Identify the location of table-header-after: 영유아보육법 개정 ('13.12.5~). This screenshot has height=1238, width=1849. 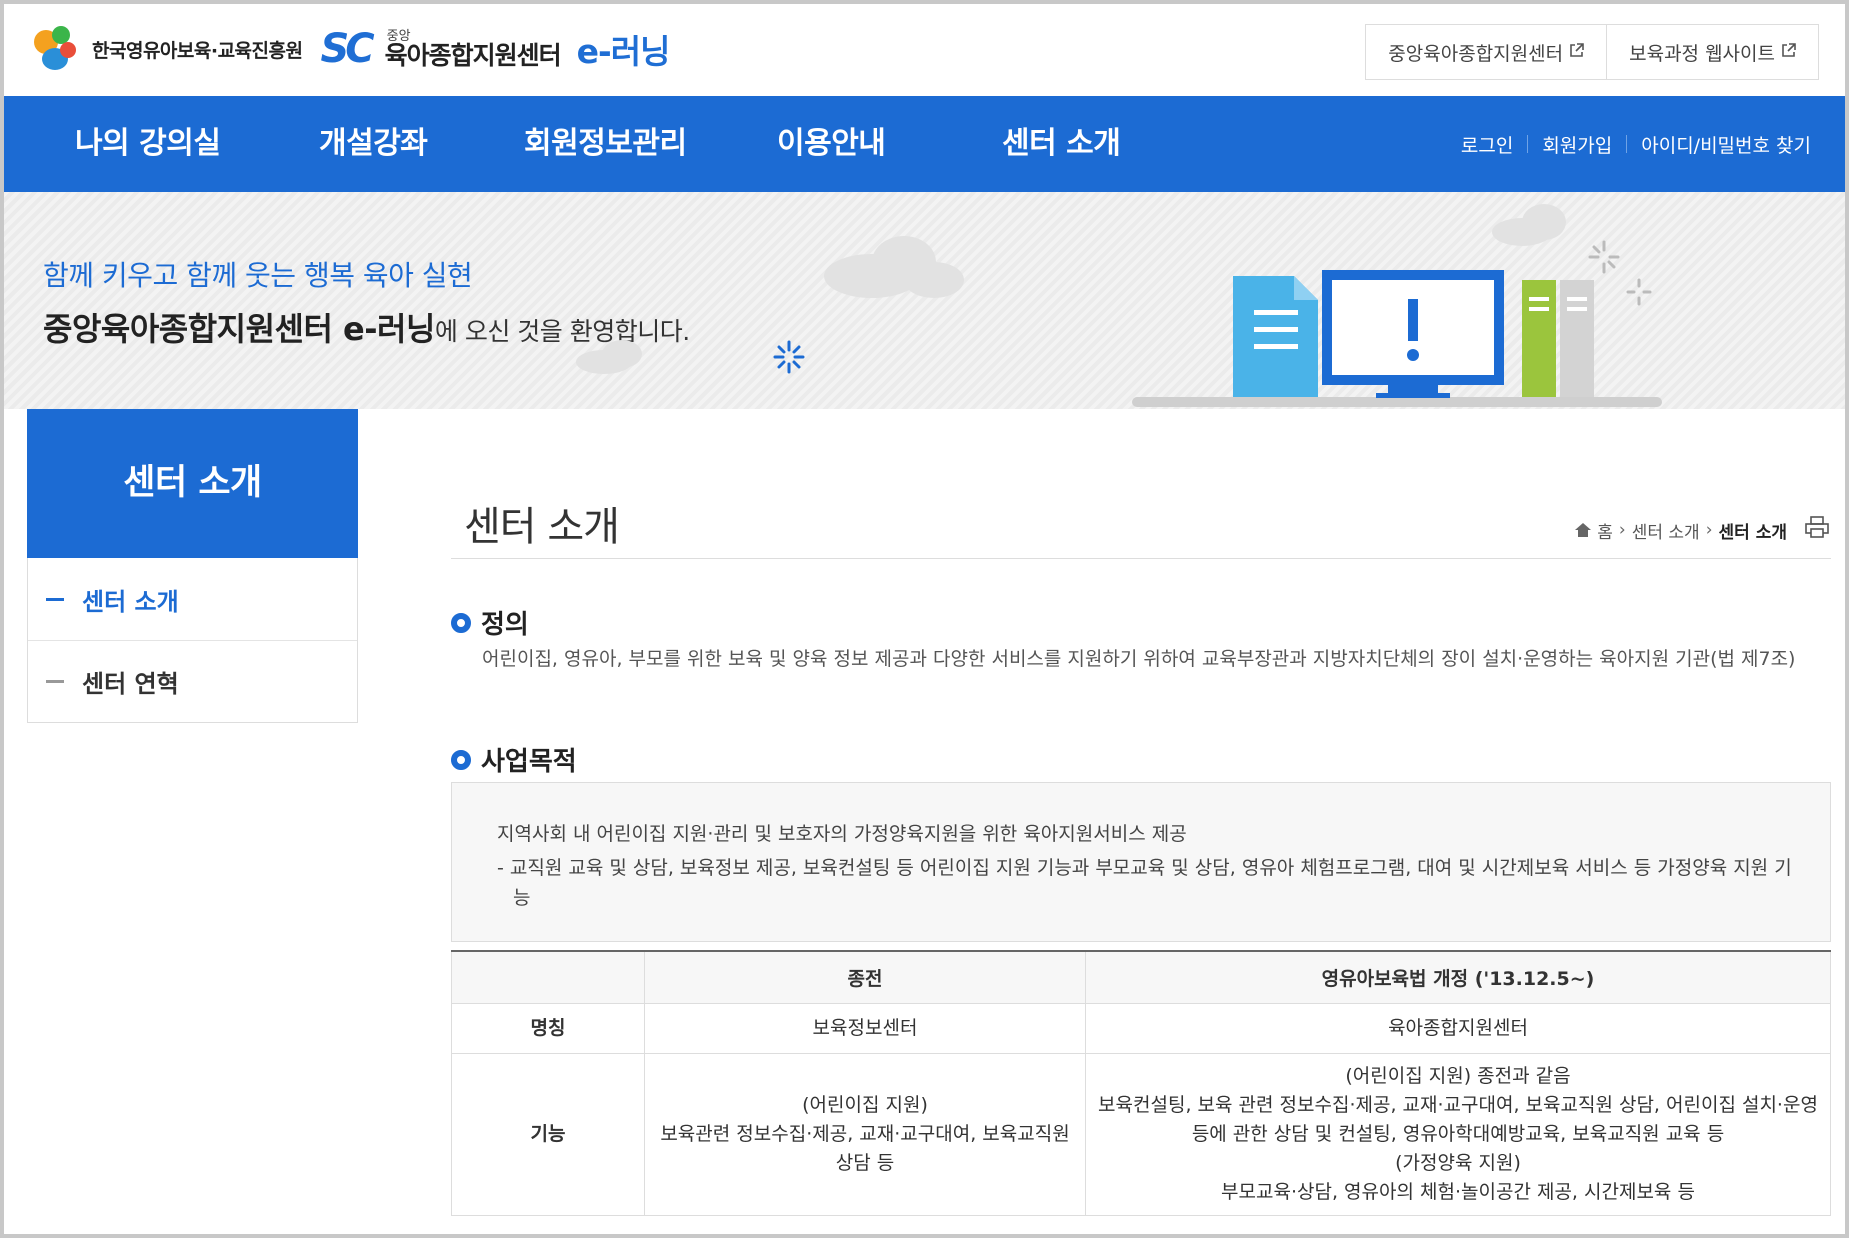
(1458, 977).